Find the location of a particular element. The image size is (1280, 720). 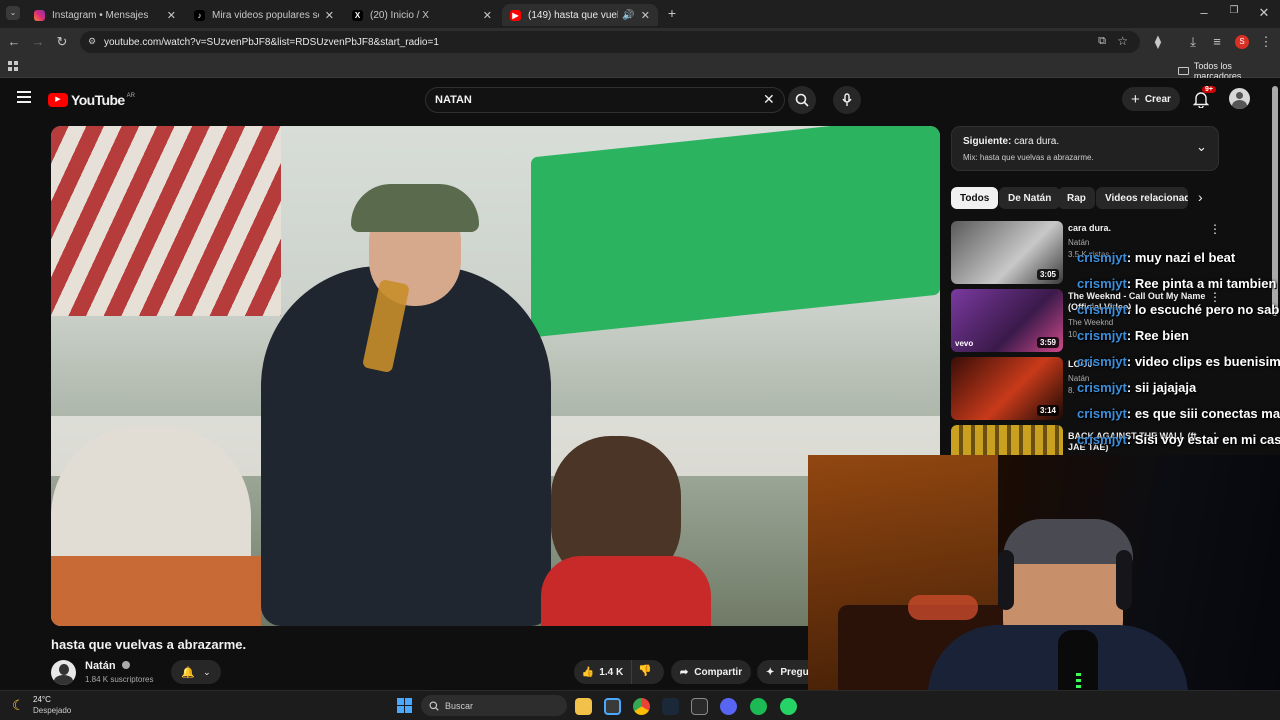

reload-icon: ↻ is located at coordinates (62, 42).